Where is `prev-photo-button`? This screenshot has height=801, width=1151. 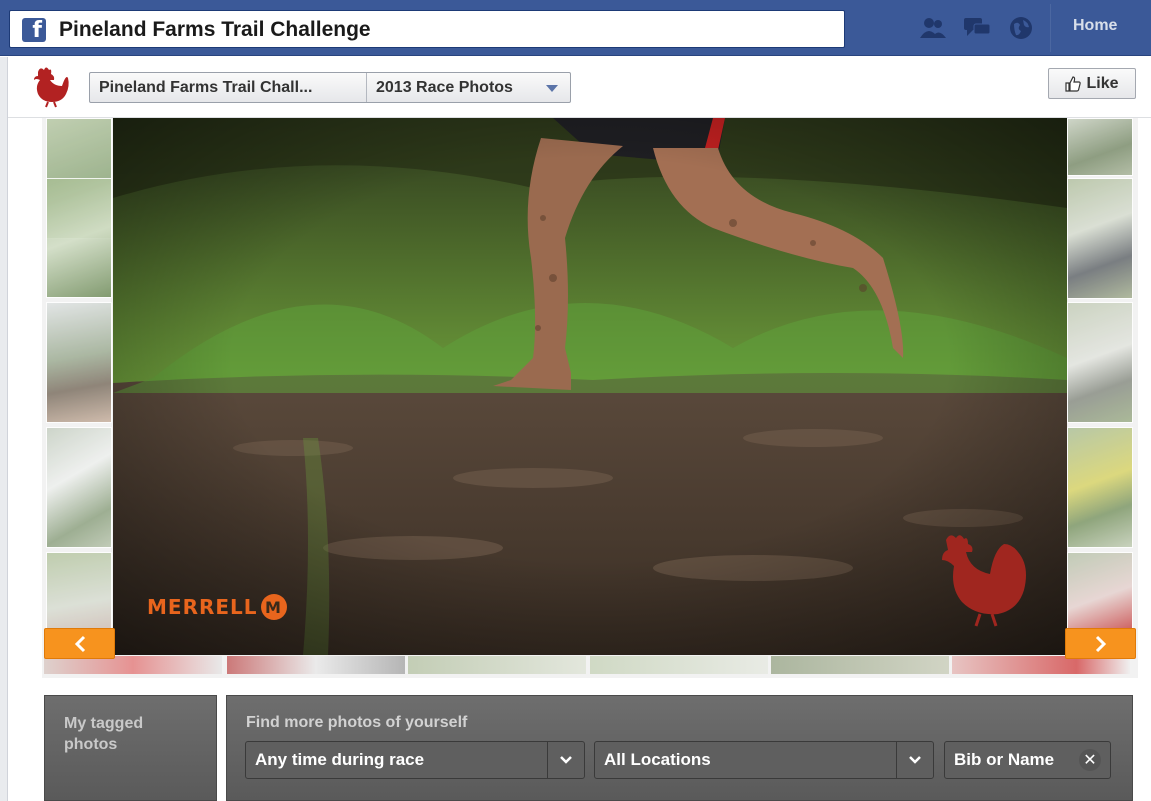
prev-photo-button is located at coordinates (79, 643).